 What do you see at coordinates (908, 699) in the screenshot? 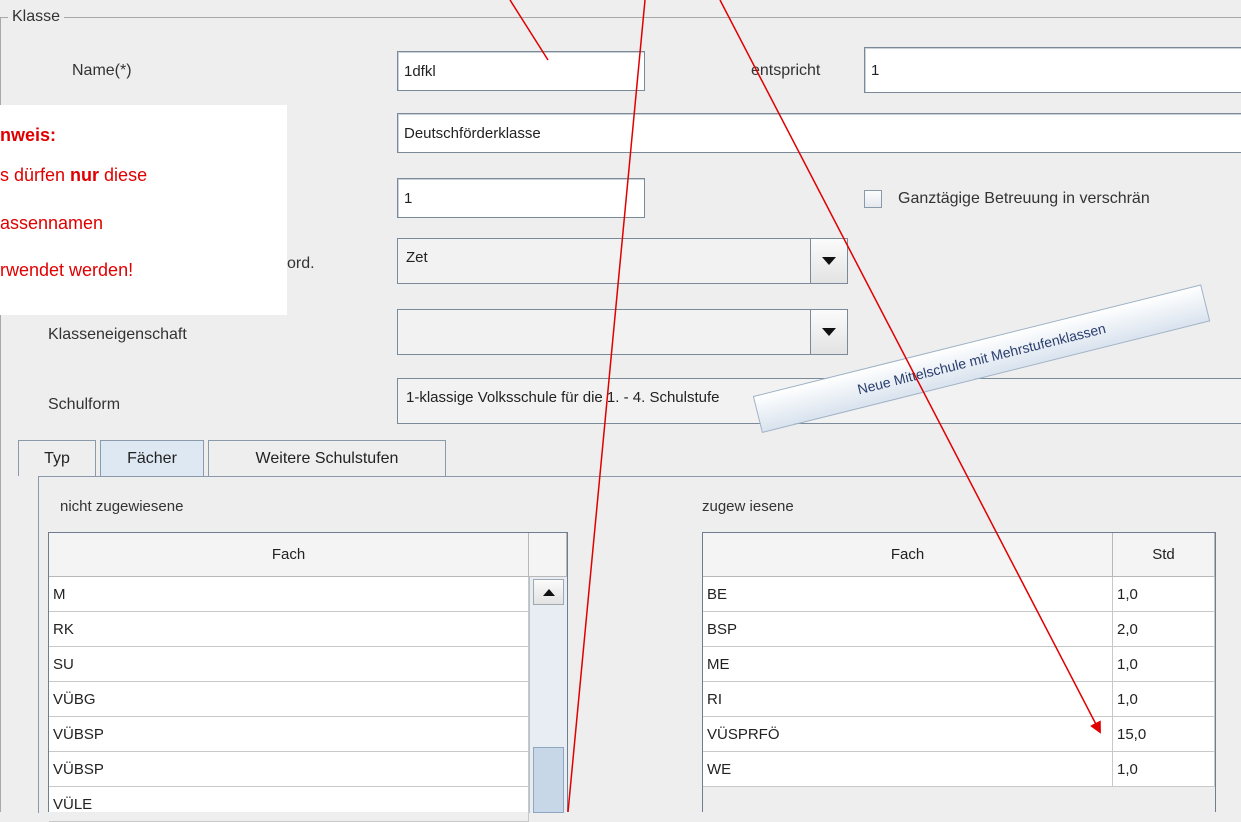
I see `table-cell-fach: RI` at bounding box center [908, 699].